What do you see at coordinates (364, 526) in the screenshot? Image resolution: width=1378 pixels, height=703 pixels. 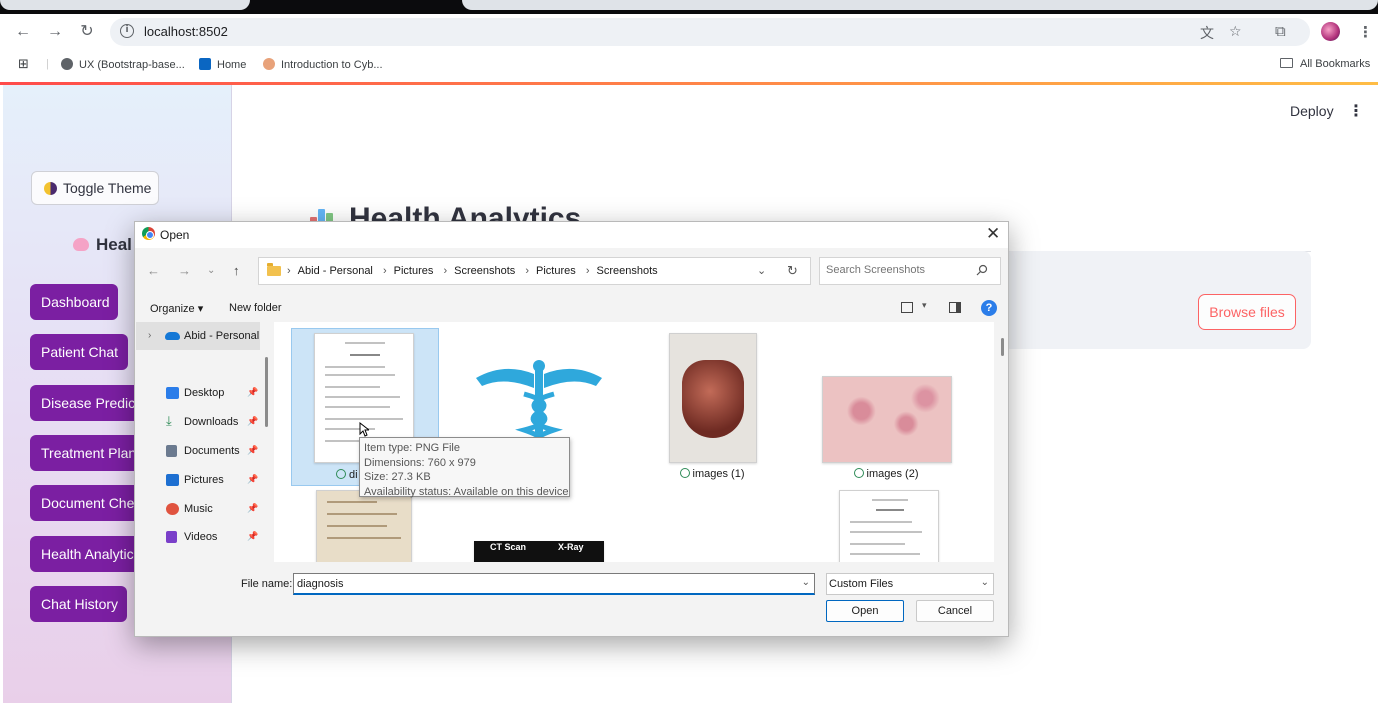 I see `receipt-thumbnail` at bounding box center [364, 526].